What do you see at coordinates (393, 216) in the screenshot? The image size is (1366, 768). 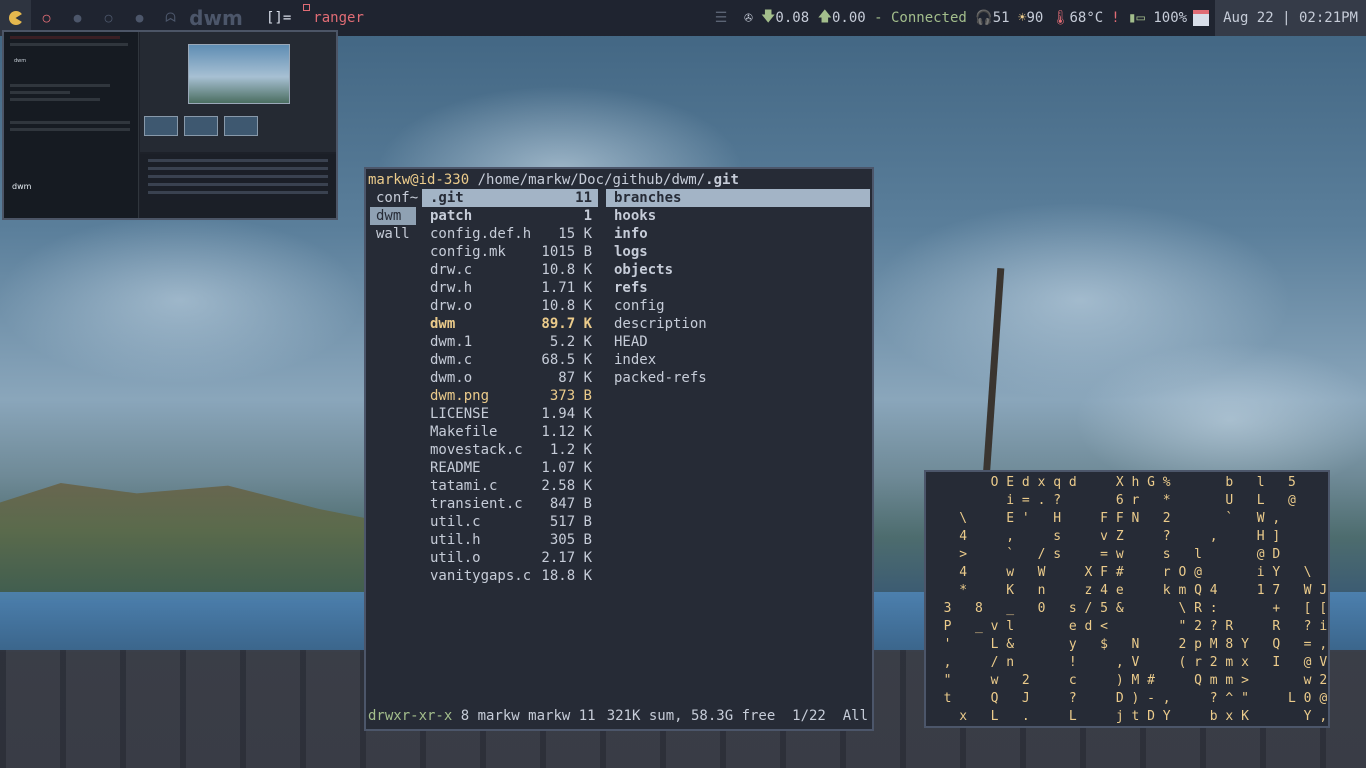 I see `parent-entry: dwm` at bounding box center [393, 216].